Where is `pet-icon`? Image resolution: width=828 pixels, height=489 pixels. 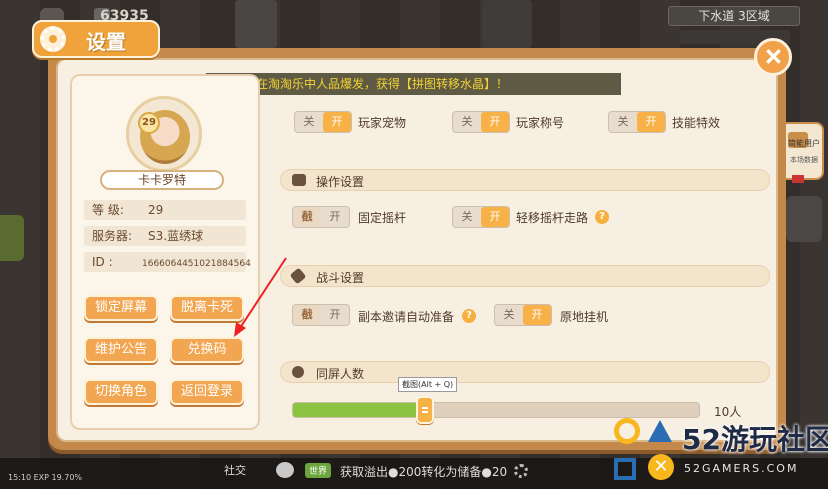 pet-icon is located at coordinates (285, 470).